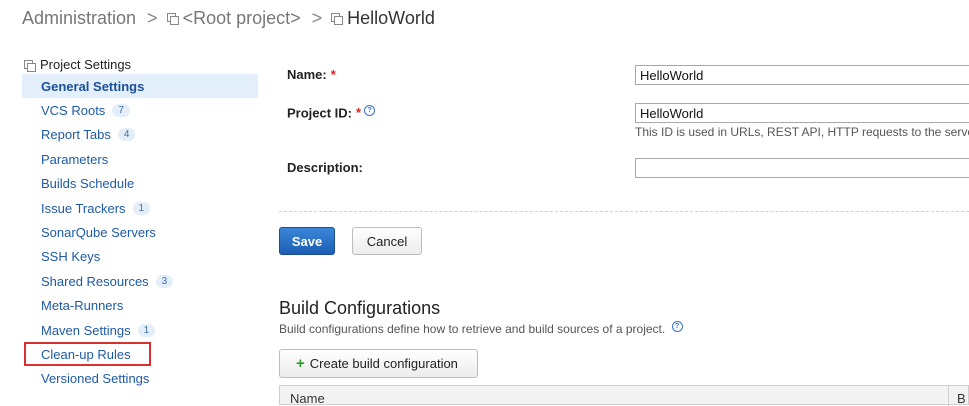 The width and height of the screenshot is (969, 406). I want to click on name-label: Name: *, so click(311, 74).